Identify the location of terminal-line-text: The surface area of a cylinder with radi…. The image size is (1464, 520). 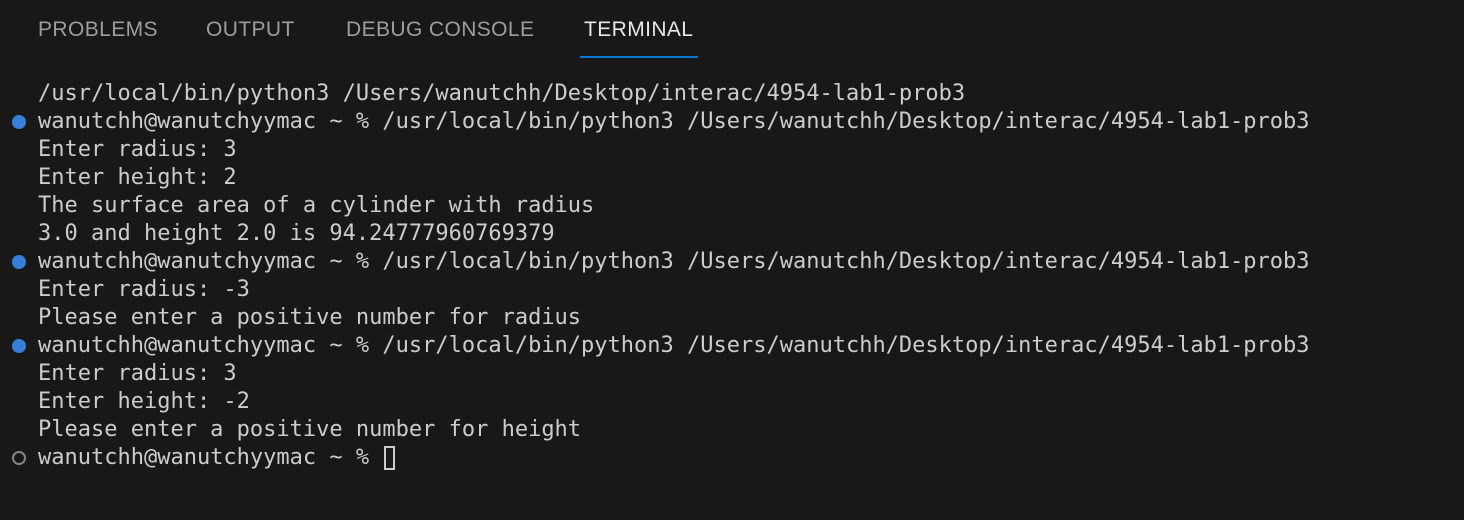
(316, 205).